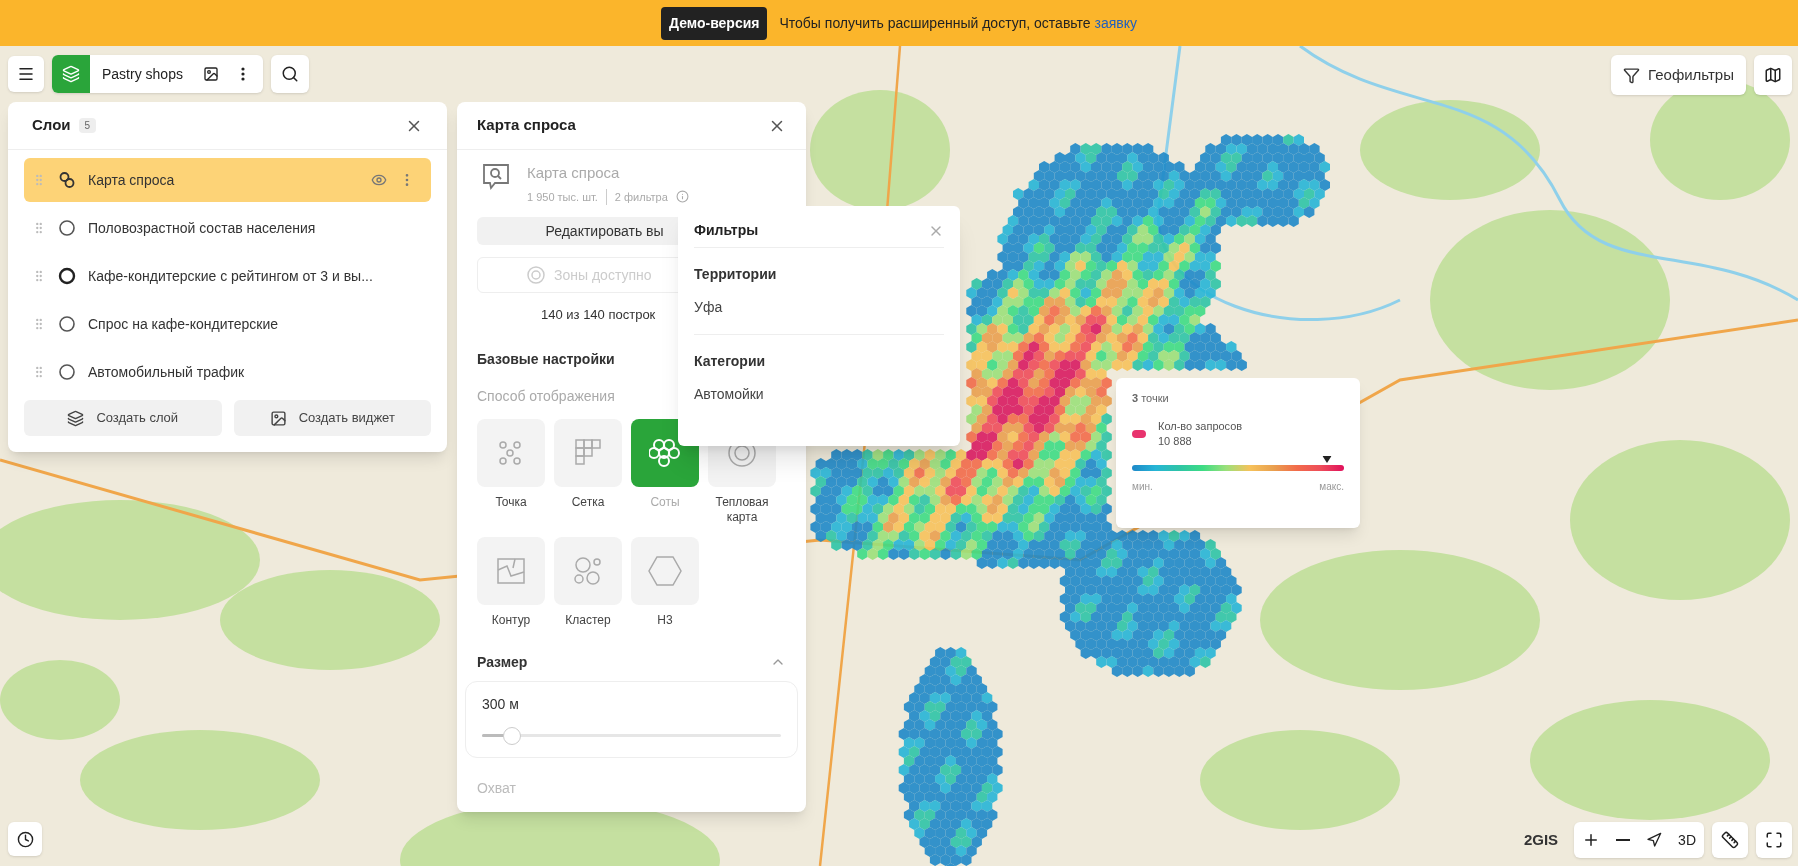 The width and height of the screenshot is (1798, 866). What do you see at coordinates (123, 418) in the screenshot?
I see `create-button: Создать слой` at bounding box center [123, 418].